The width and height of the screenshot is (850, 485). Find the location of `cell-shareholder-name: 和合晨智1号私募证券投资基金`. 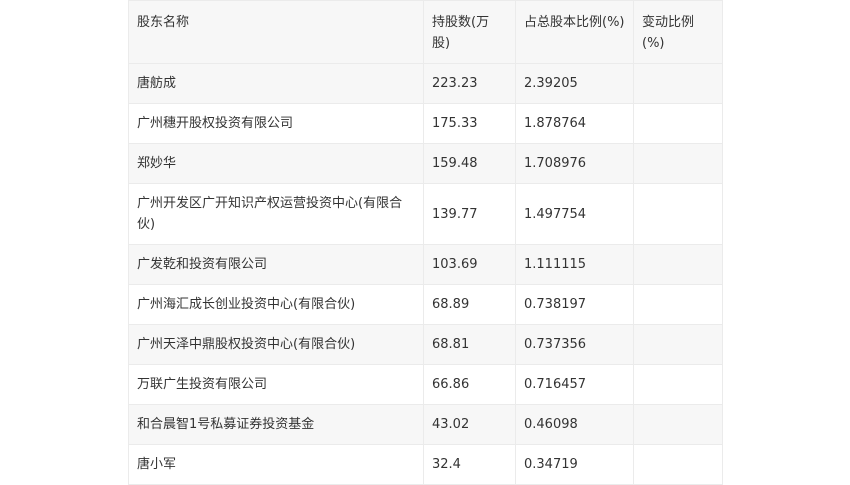

cell-shareholder-name: 和合晨智1号私募证券投资基金 is located at coordinates (276, 424).